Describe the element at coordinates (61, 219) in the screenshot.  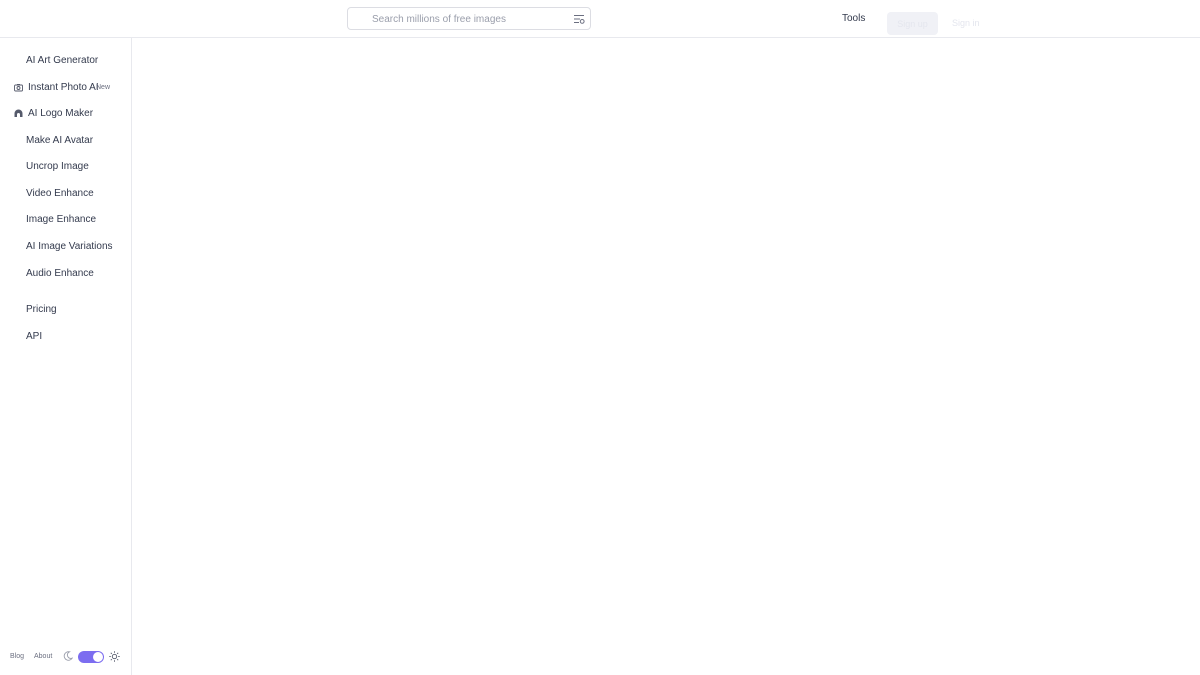
I see `sidebar-item-label: Image Enhance` at that location.